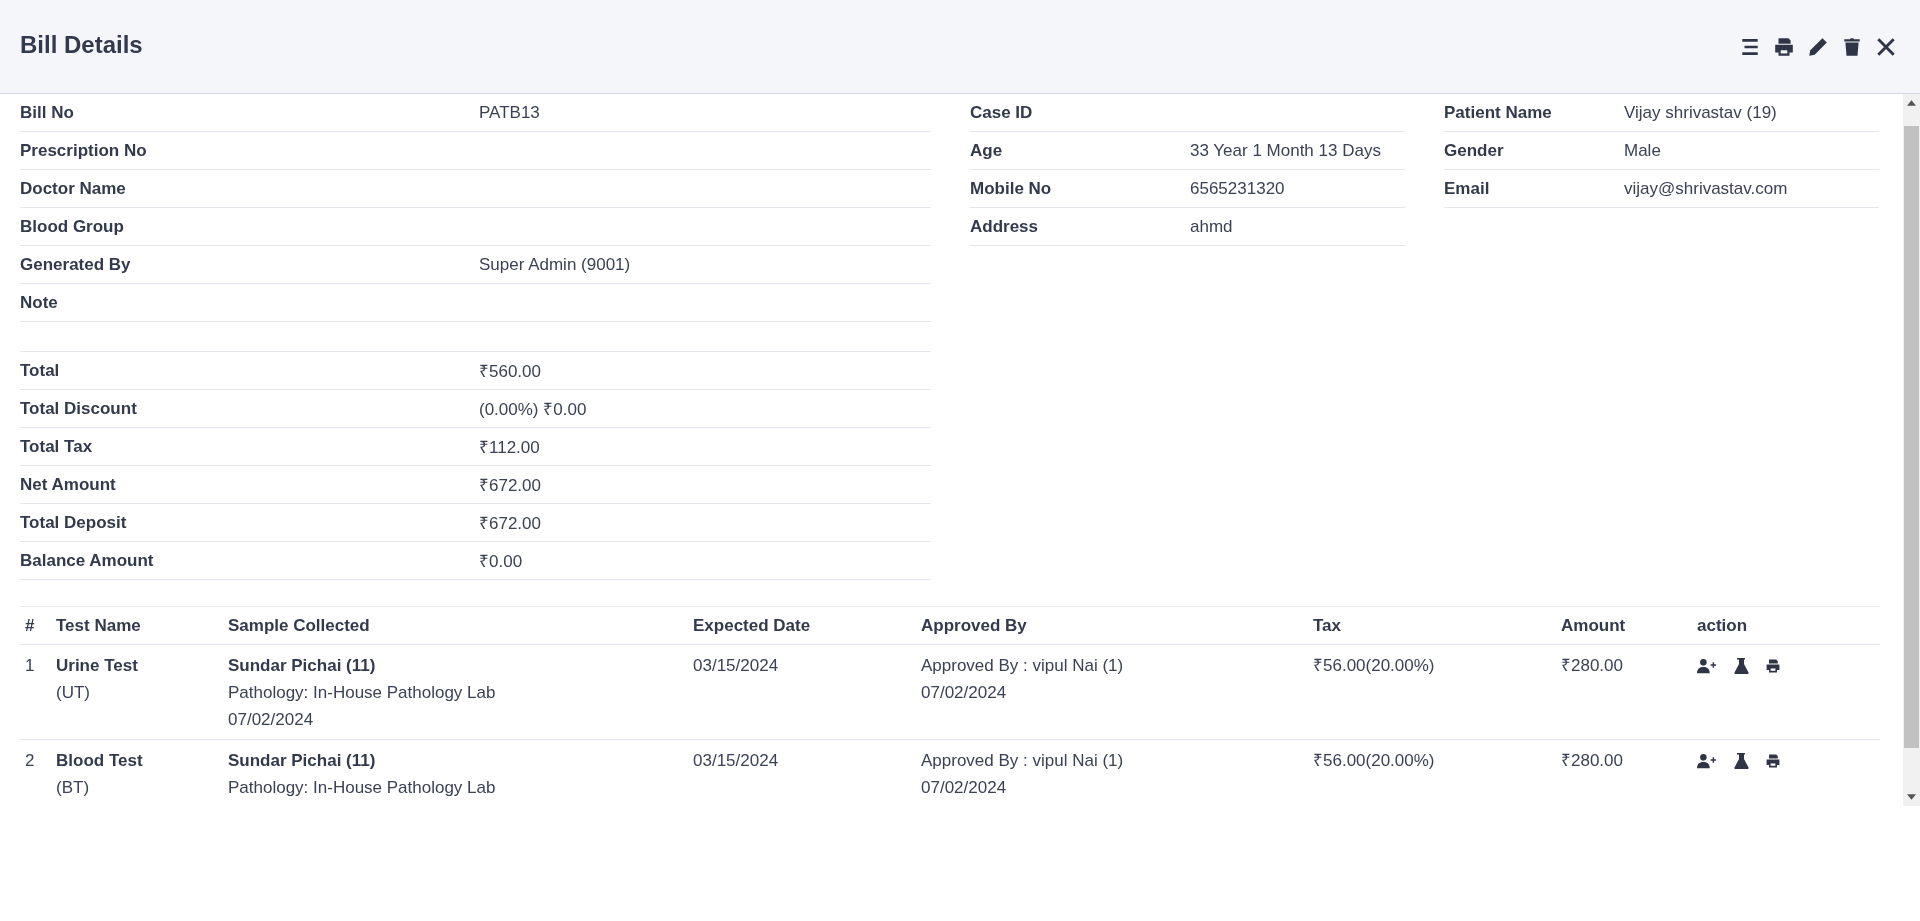 This screenshot has width=1920, height=921. Describe the element at coordinates (1911, 450) in the screenshot. I see `scrollbar` at that location.